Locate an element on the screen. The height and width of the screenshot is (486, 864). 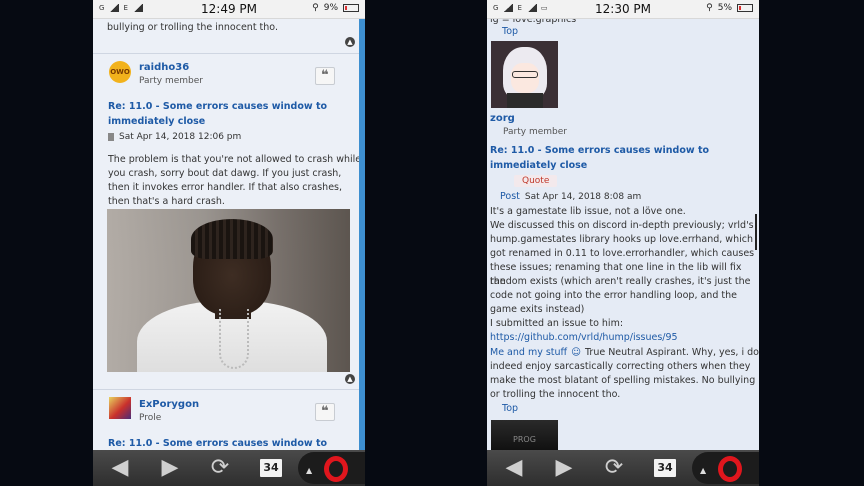
previous-post-signature: bullying or trolling the innocent tho. is located at coordinates (192, 27).